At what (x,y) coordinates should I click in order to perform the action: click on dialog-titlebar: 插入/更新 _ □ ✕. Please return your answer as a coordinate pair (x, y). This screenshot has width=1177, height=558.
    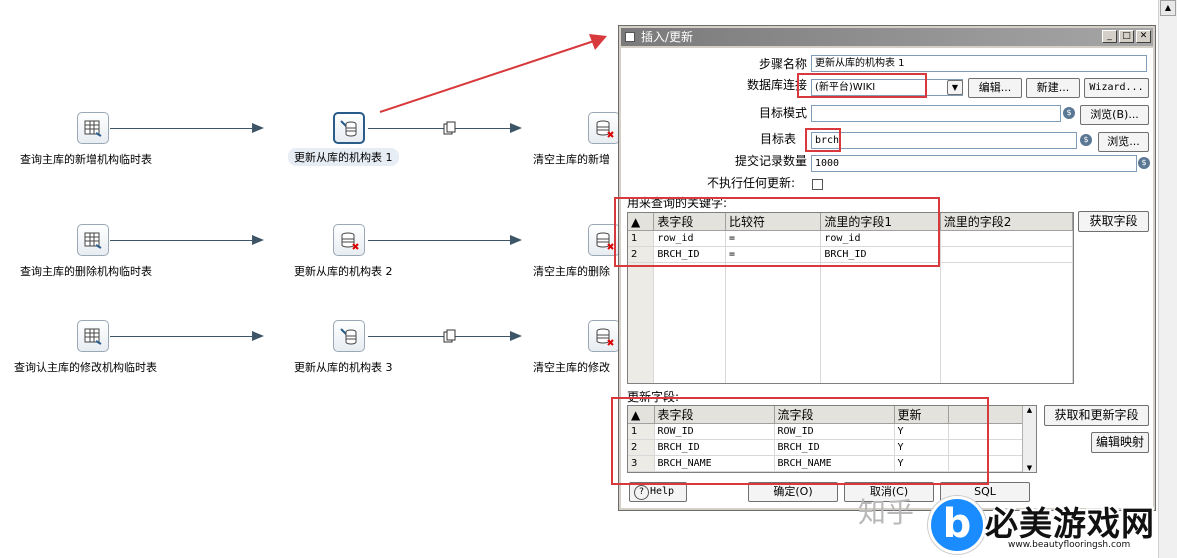
    Looking at the image, I should click on (887, 37).